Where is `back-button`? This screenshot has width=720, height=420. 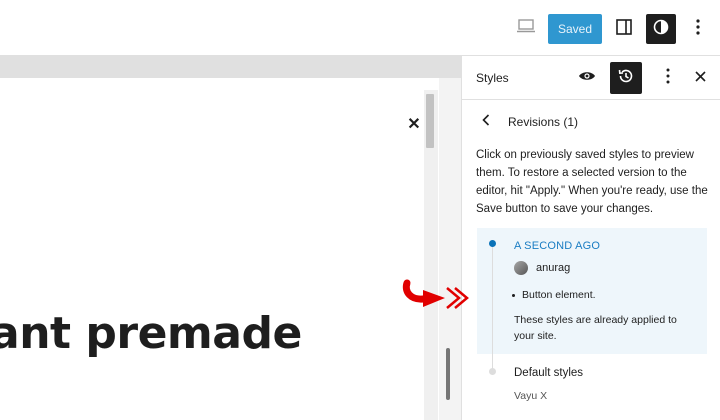 back-button is located at coordinates (486, 122).